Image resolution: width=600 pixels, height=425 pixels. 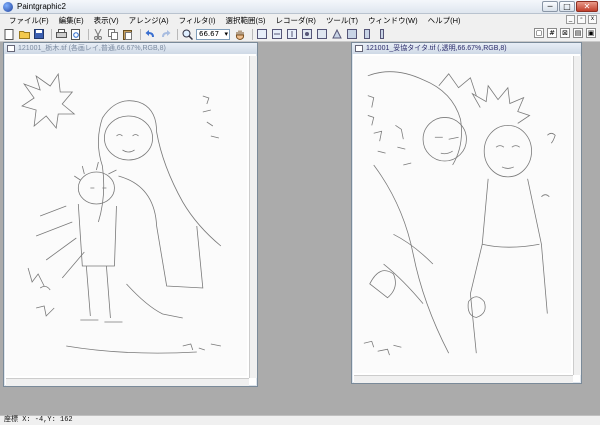 What do you see at coordinates (591, 33) in the screenshot?
I see `panel-icon: ▣` at bounding box center [591, 33].